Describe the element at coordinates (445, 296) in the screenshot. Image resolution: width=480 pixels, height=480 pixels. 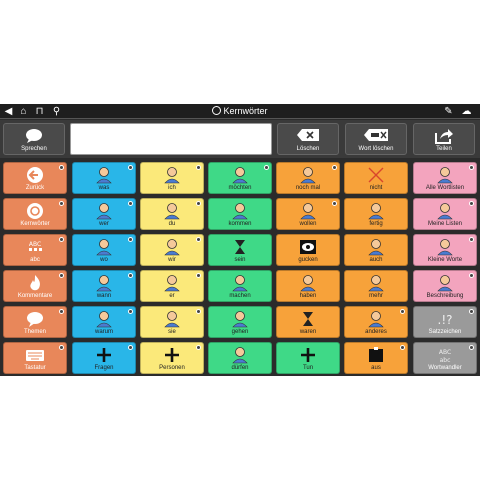
I see `word-label: Beschreibung` at that location.